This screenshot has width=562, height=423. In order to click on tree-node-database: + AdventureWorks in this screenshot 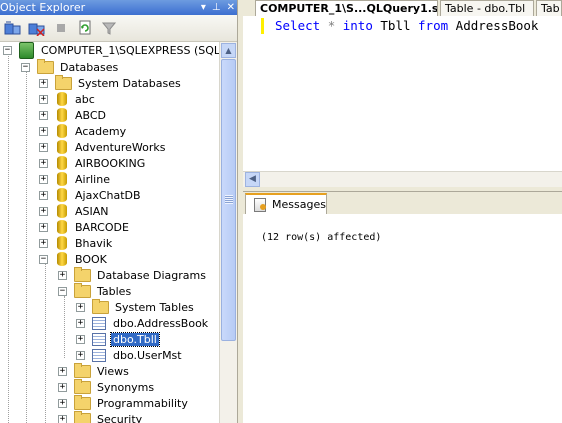, I will do `click(103, 147)`.